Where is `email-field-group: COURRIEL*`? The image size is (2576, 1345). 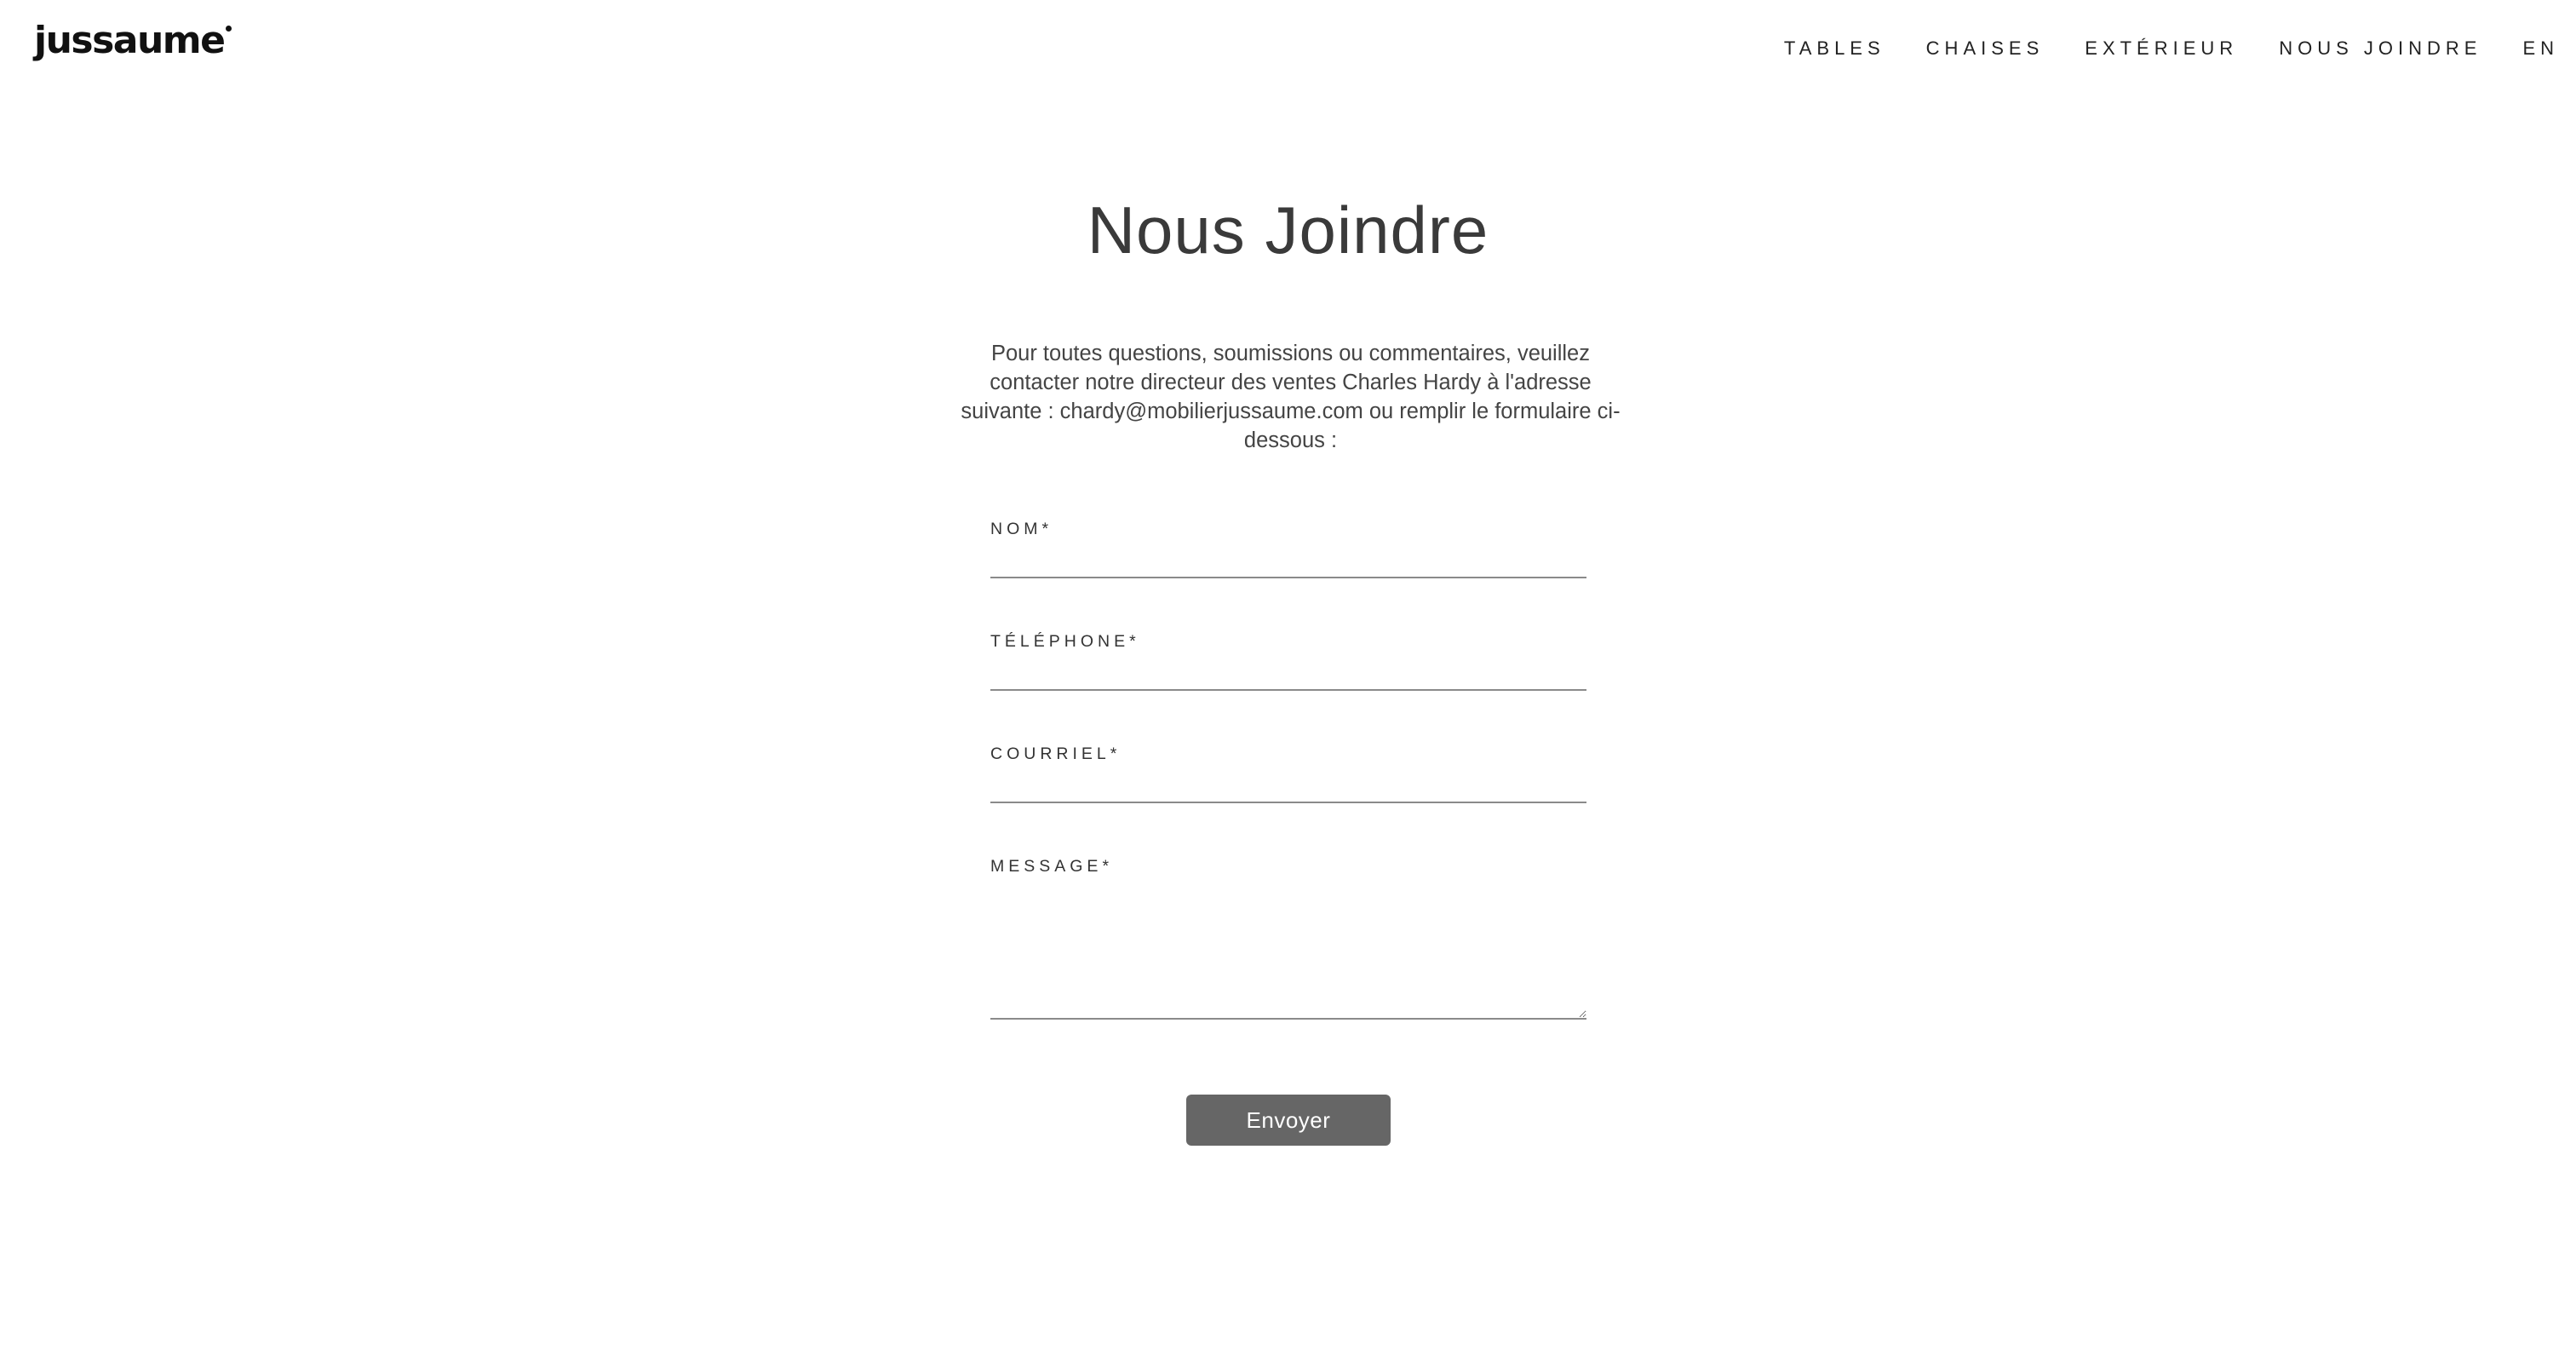
email-field-group: COURRIEL* is located at coordinates (1288, 773).